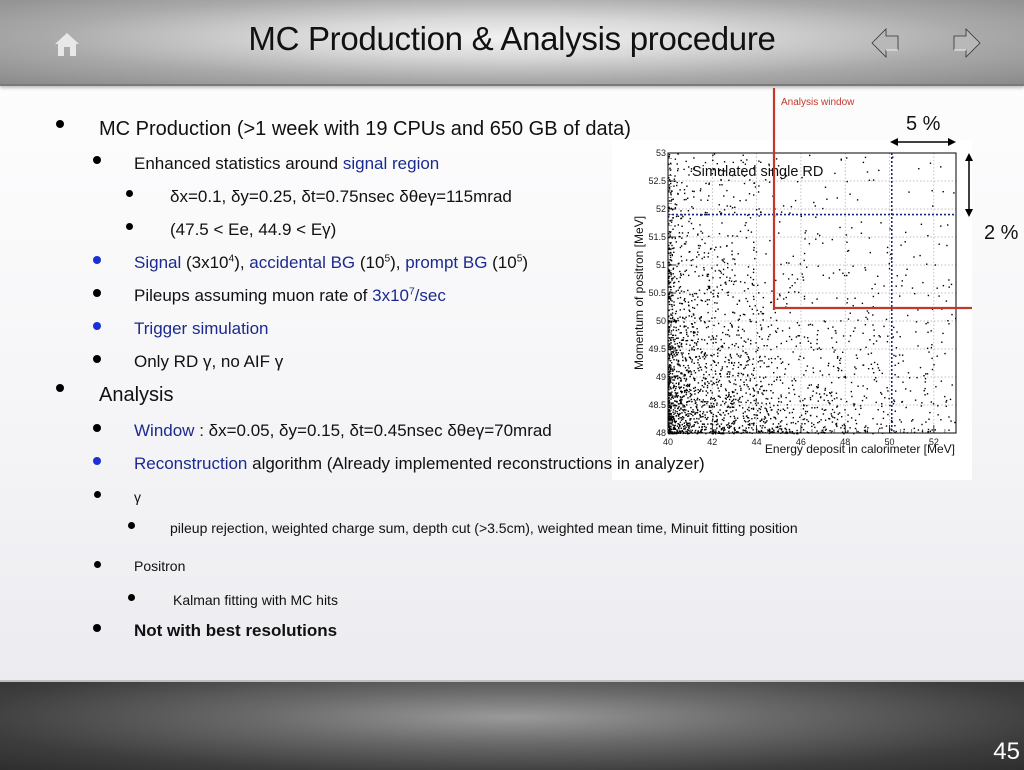  What do you see at coordinates (255, 600) in the screenshot?
I see `bullet-positron-details: Kalman fitting with MC hits` at bounding box center [255, 600].